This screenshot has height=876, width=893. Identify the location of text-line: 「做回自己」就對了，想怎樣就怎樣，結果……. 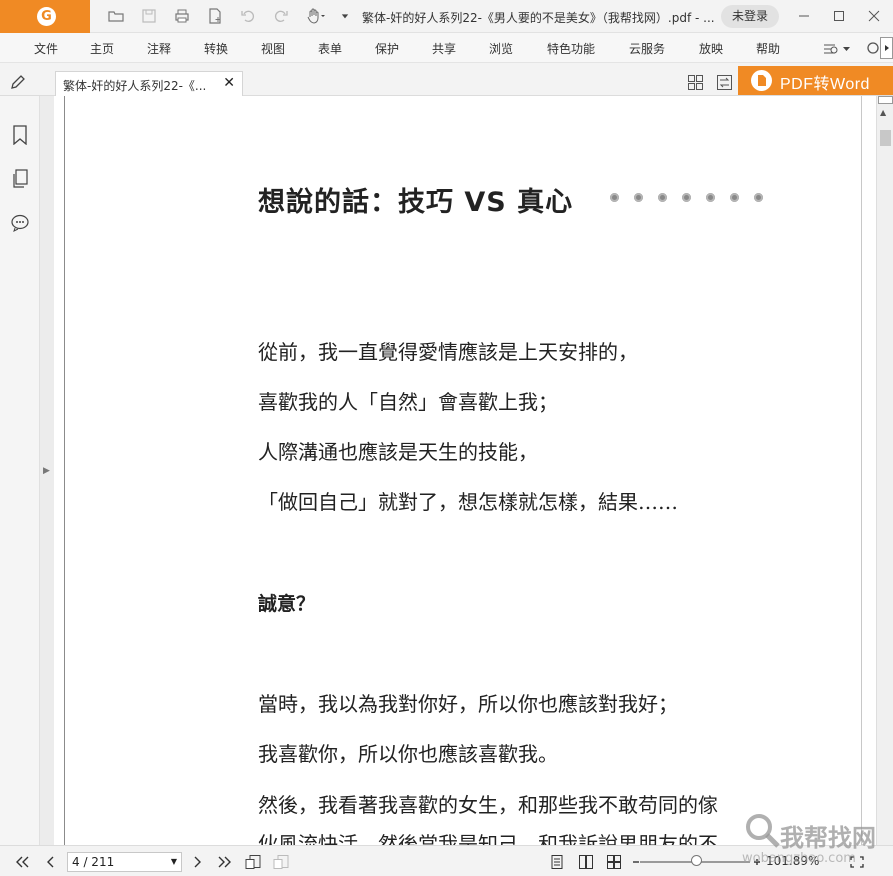
(468, 502).